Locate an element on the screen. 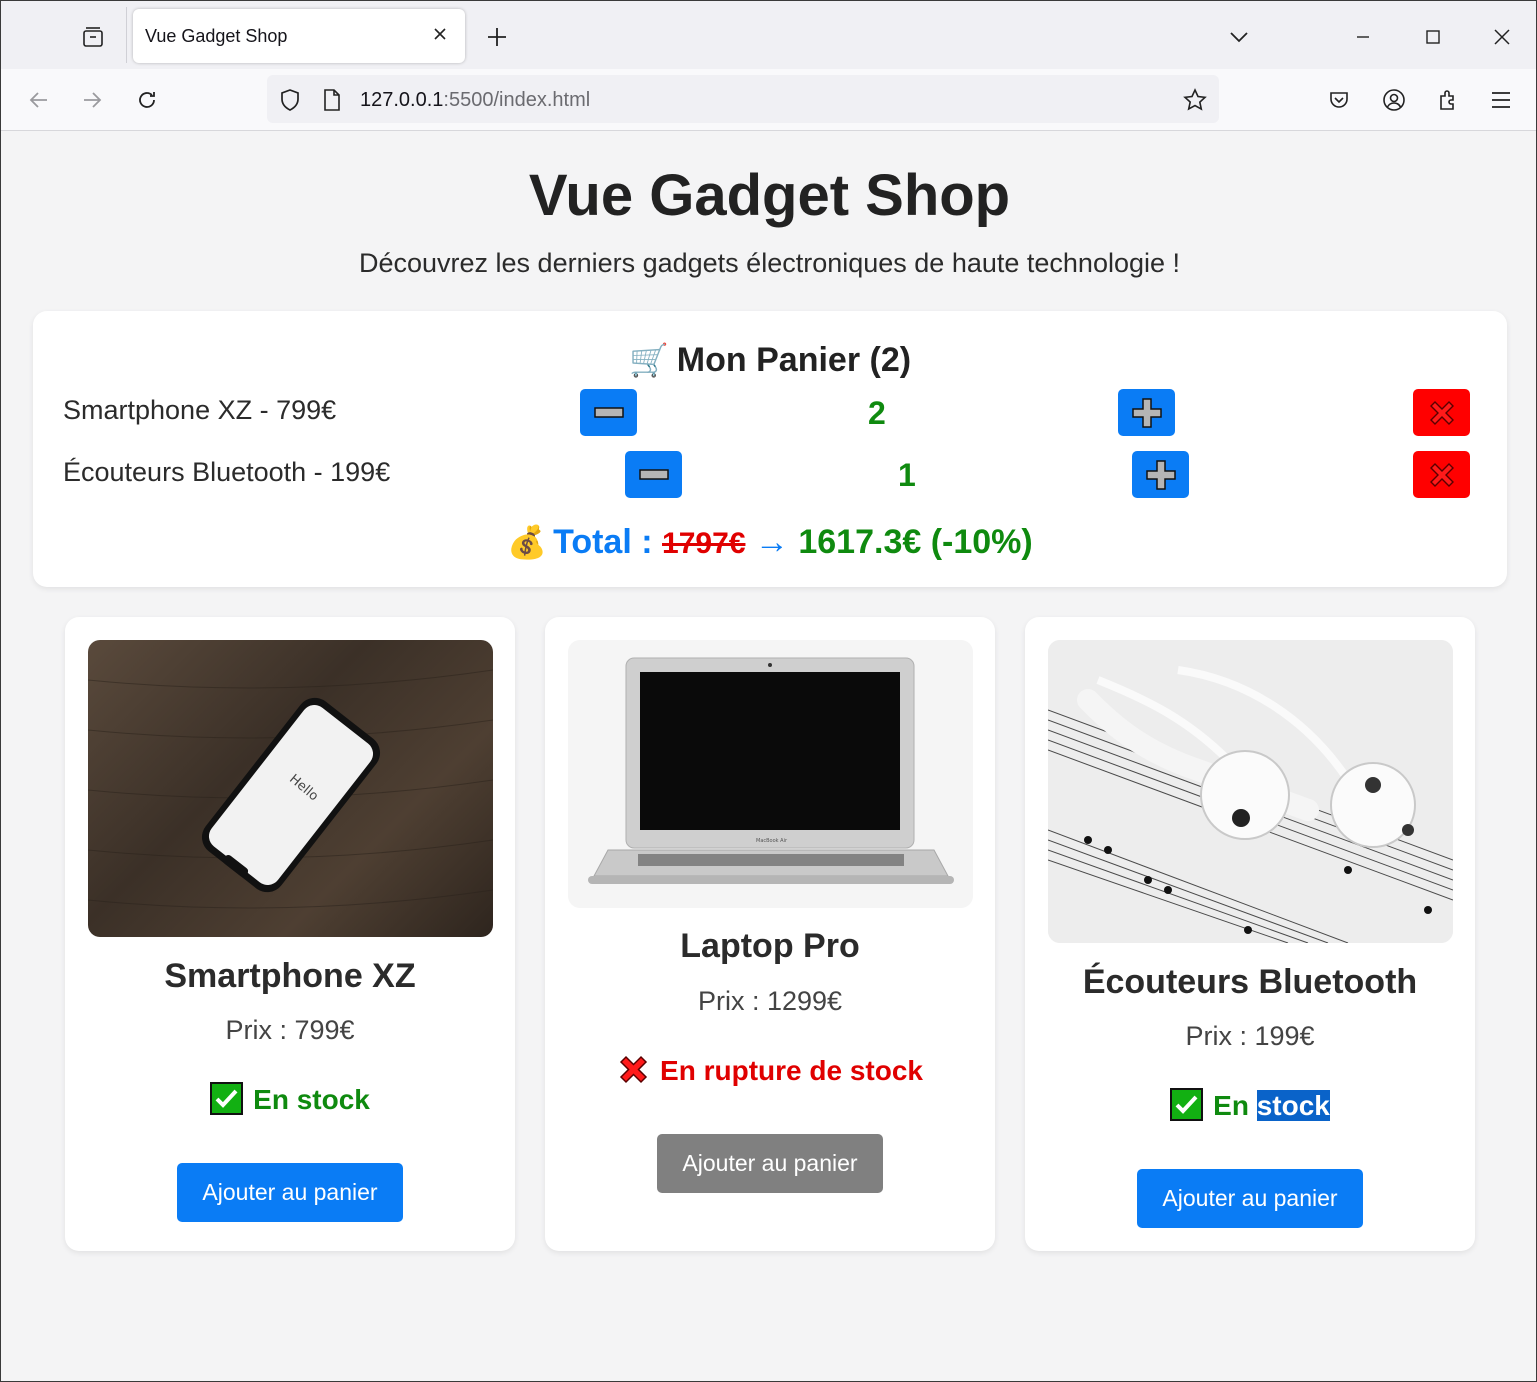  browser-tabbar: Vue Gadget Shop is located at coordinates (768, 35).